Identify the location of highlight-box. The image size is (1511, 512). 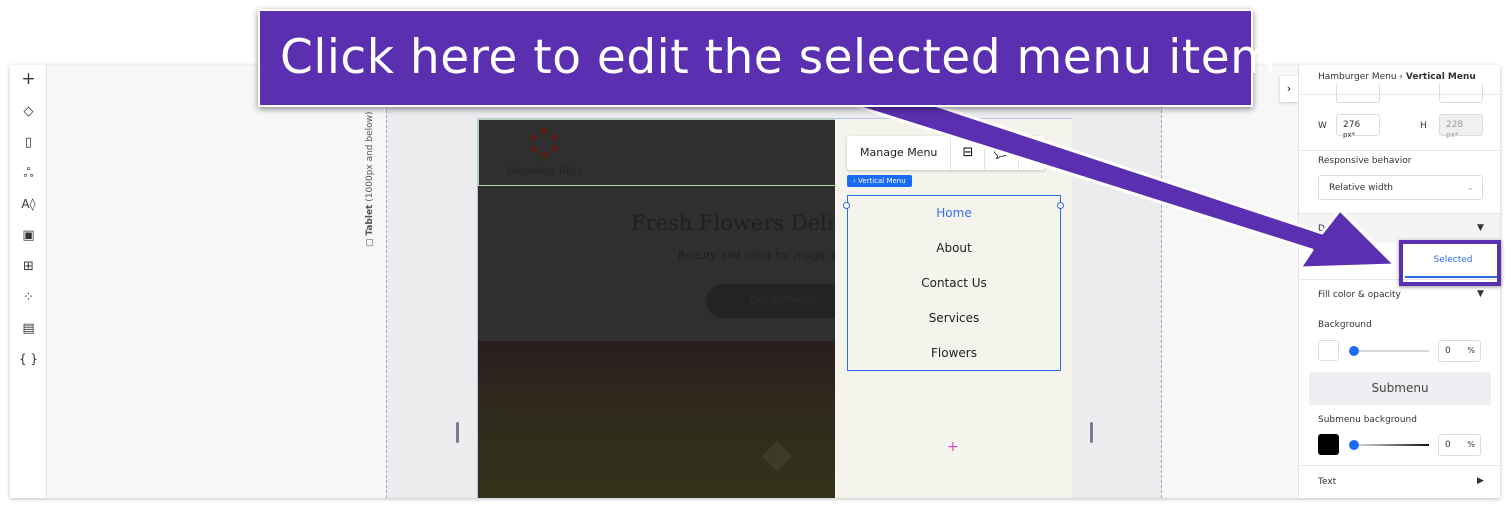
(1450, 263).